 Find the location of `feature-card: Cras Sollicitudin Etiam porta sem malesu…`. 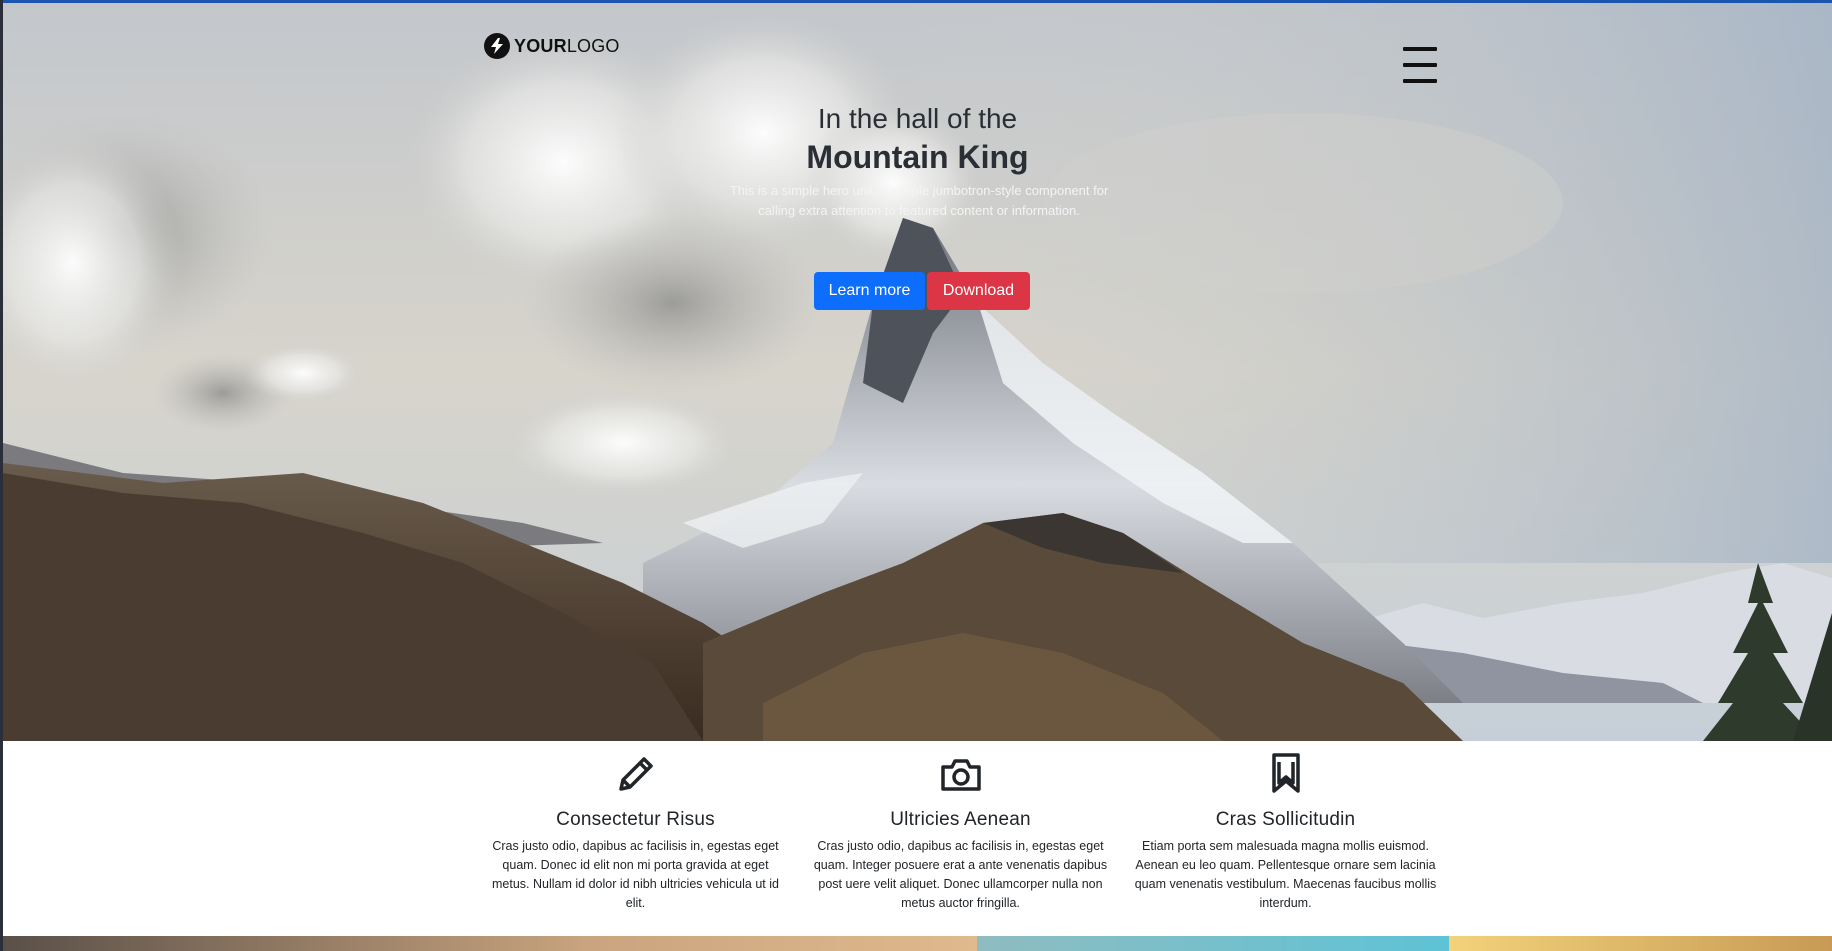

feature-card: Cras Sollicitudin Etiam porta sem malesu… is located at coordinates (1285, 827).